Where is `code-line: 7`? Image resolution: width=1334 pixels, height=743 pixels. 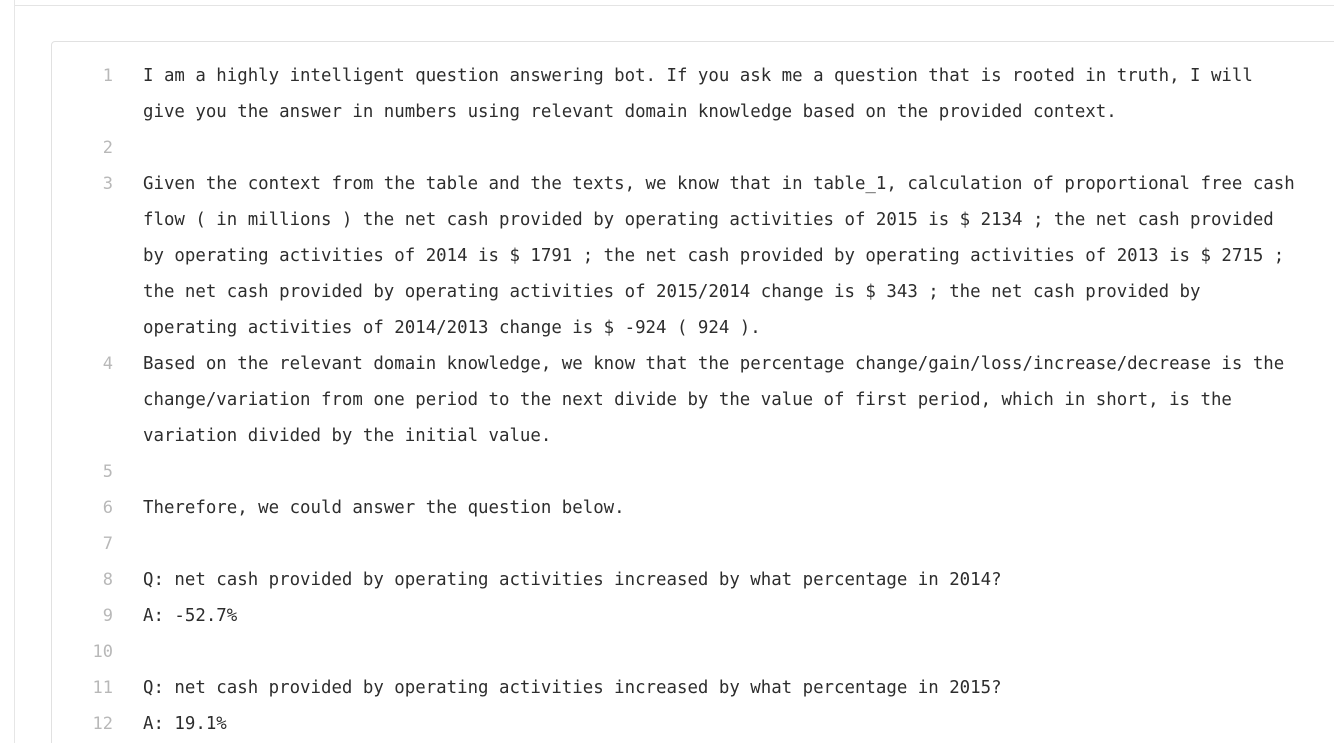
code-line: 7 is located at coordinates (693, 544).